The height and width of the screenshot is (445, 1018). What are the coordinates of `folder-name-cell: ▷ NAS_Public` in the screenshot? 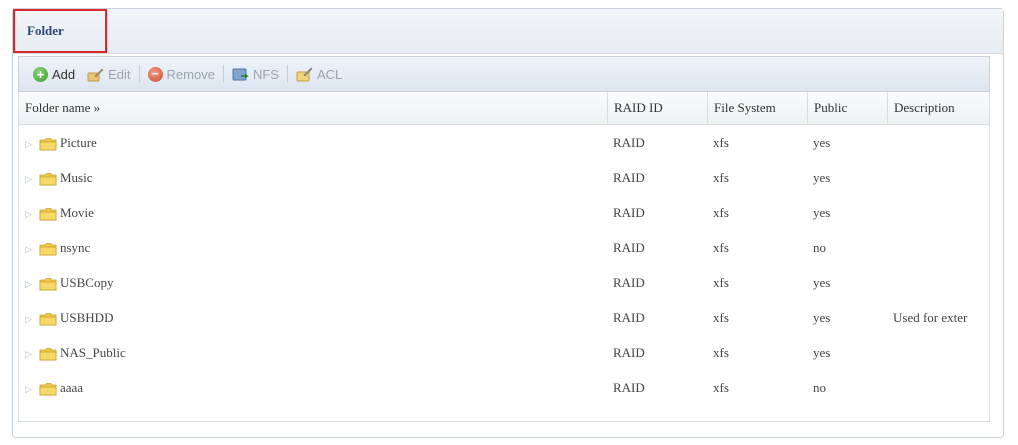 It's located at (313, 352).